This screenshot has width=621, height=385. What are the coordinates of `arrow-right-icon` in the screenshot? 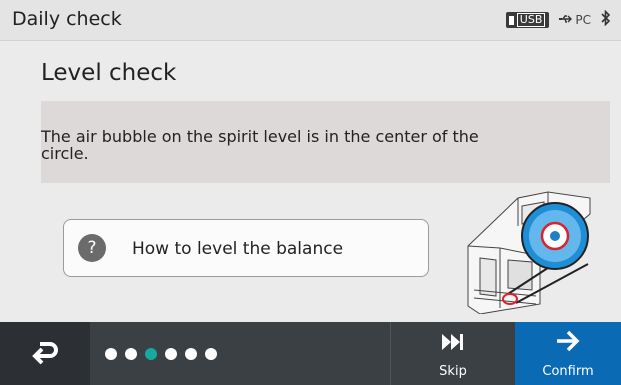 It's located at (568, 343).